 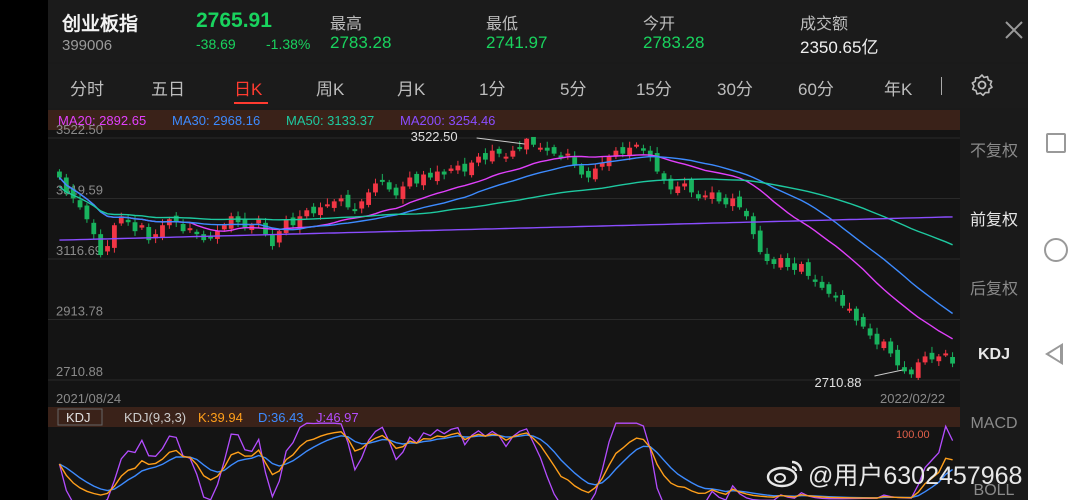 I want to click on kdj-button: KDJ, so click(x=994, y=355).